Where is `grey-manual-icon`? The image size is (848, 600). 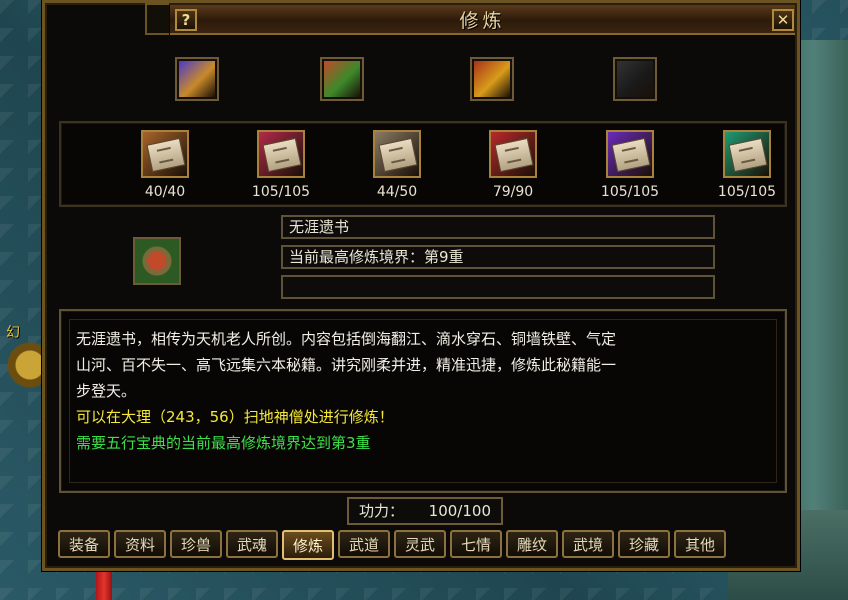 grey-manual-icon is located at coordinates (397, 154).